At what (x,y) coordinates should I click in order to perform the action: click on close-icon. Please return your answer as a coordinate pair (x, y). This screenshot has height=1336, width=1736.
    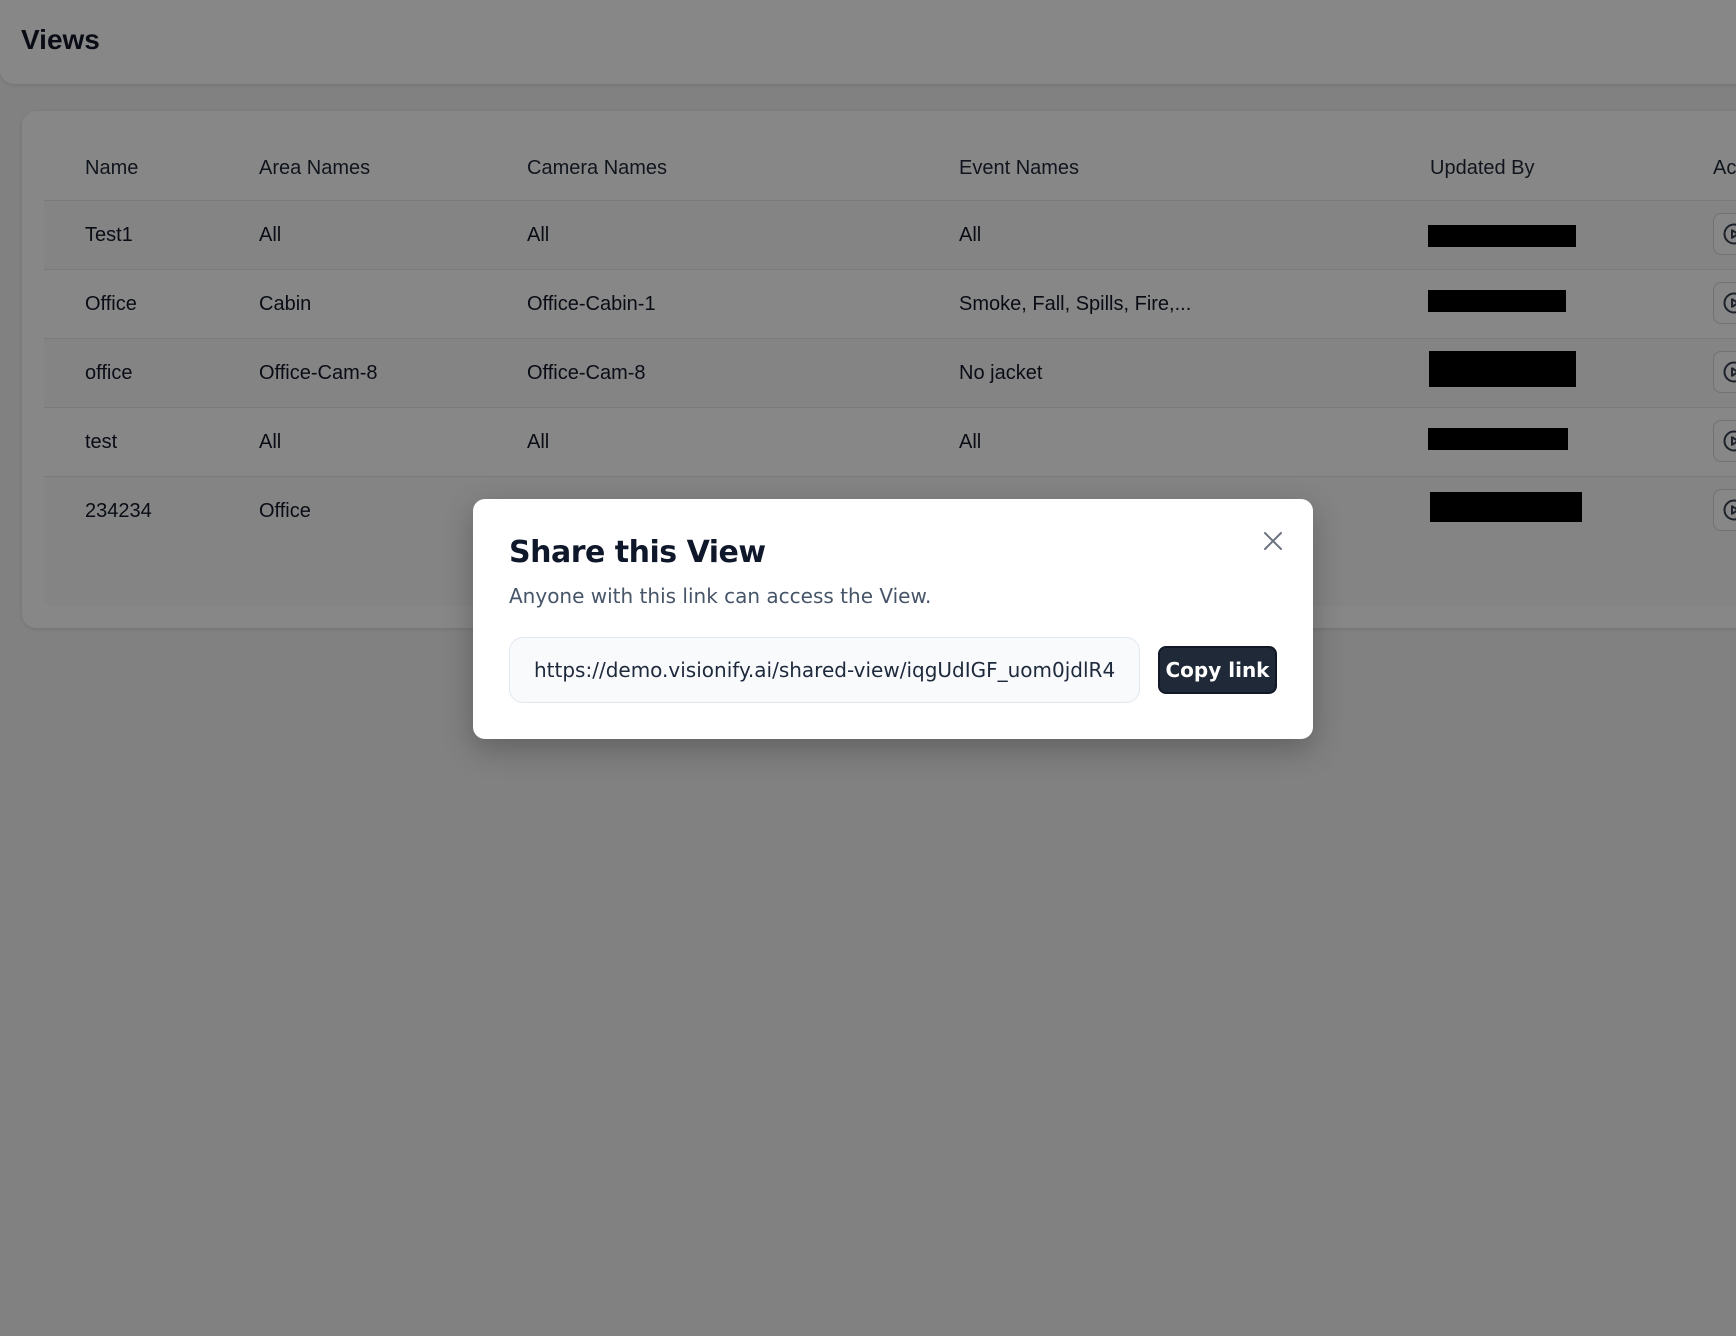
    Looking at the image, I should click on (1273, 541).